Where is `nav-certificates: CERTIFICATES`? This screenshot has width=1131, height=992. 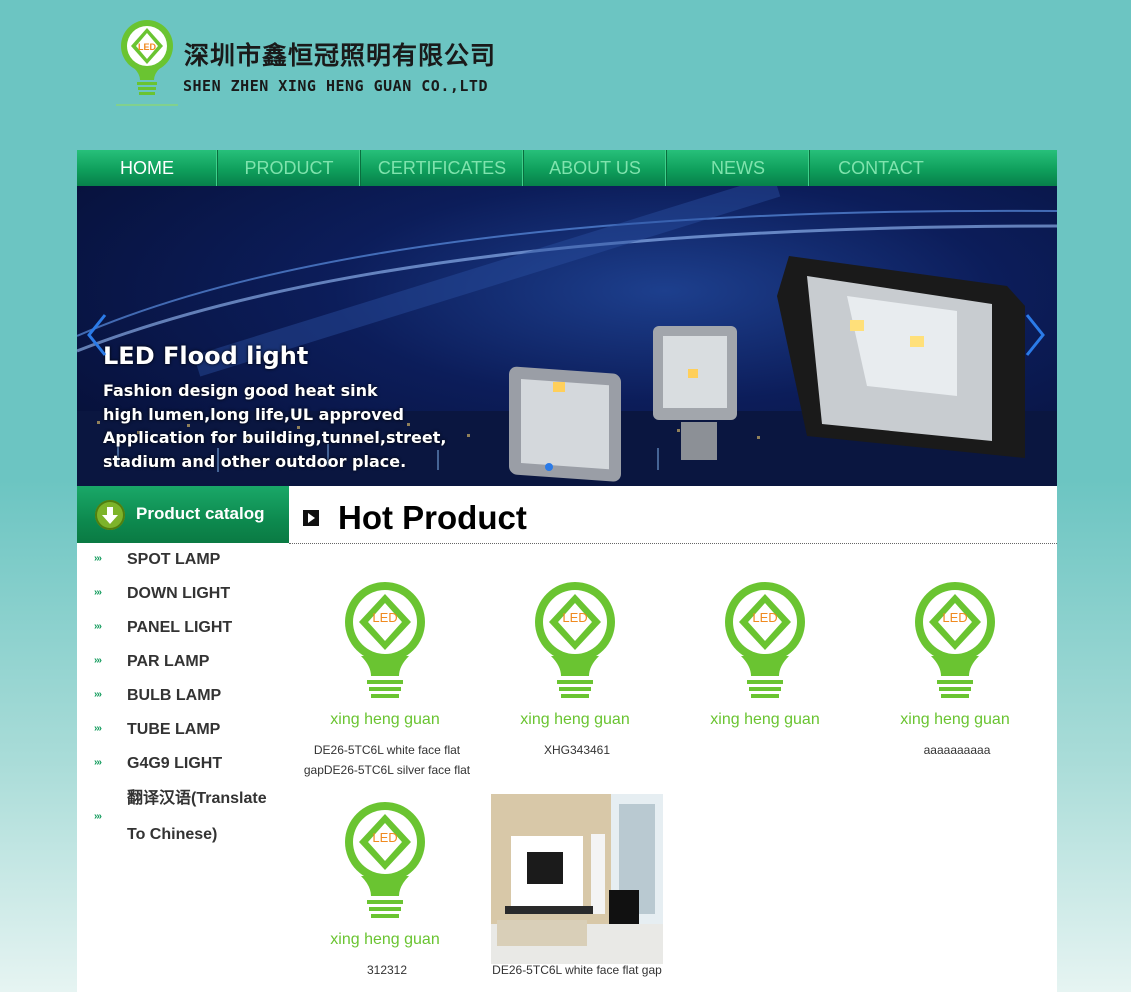
nav-certificates: CERTIFICATES is located at coordinates (442, 168).